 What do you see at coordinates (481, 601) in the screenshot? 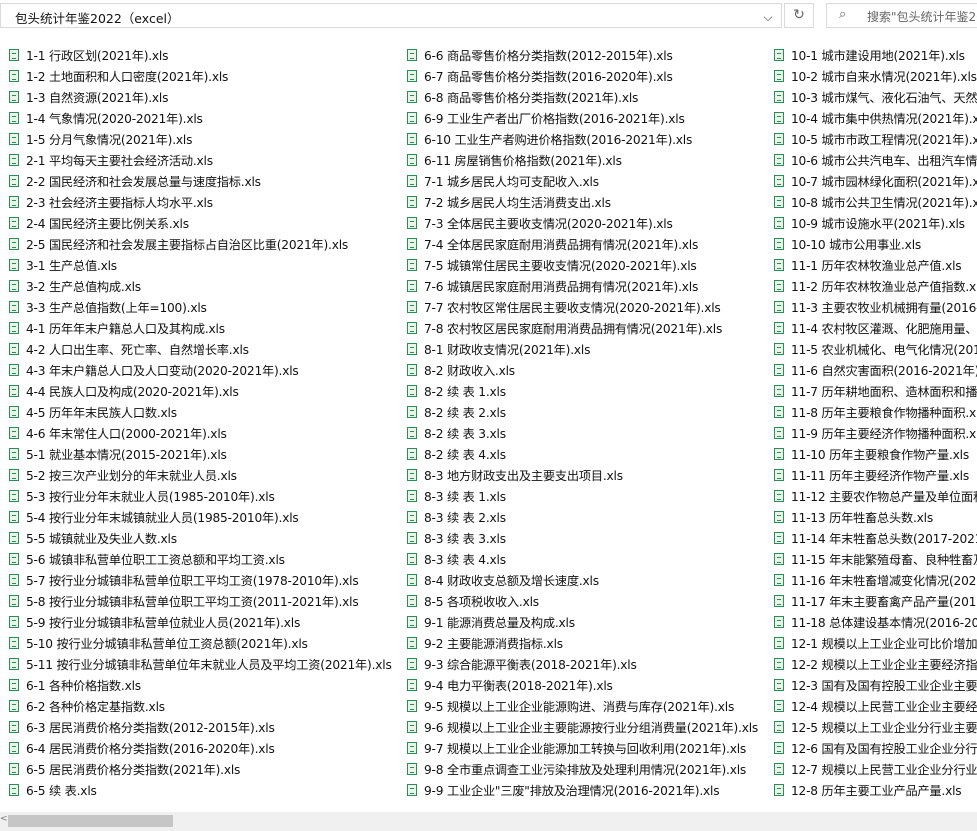
I see `file-name: 8-5 各项税收收入.xls` at bounding box center [481, 601].